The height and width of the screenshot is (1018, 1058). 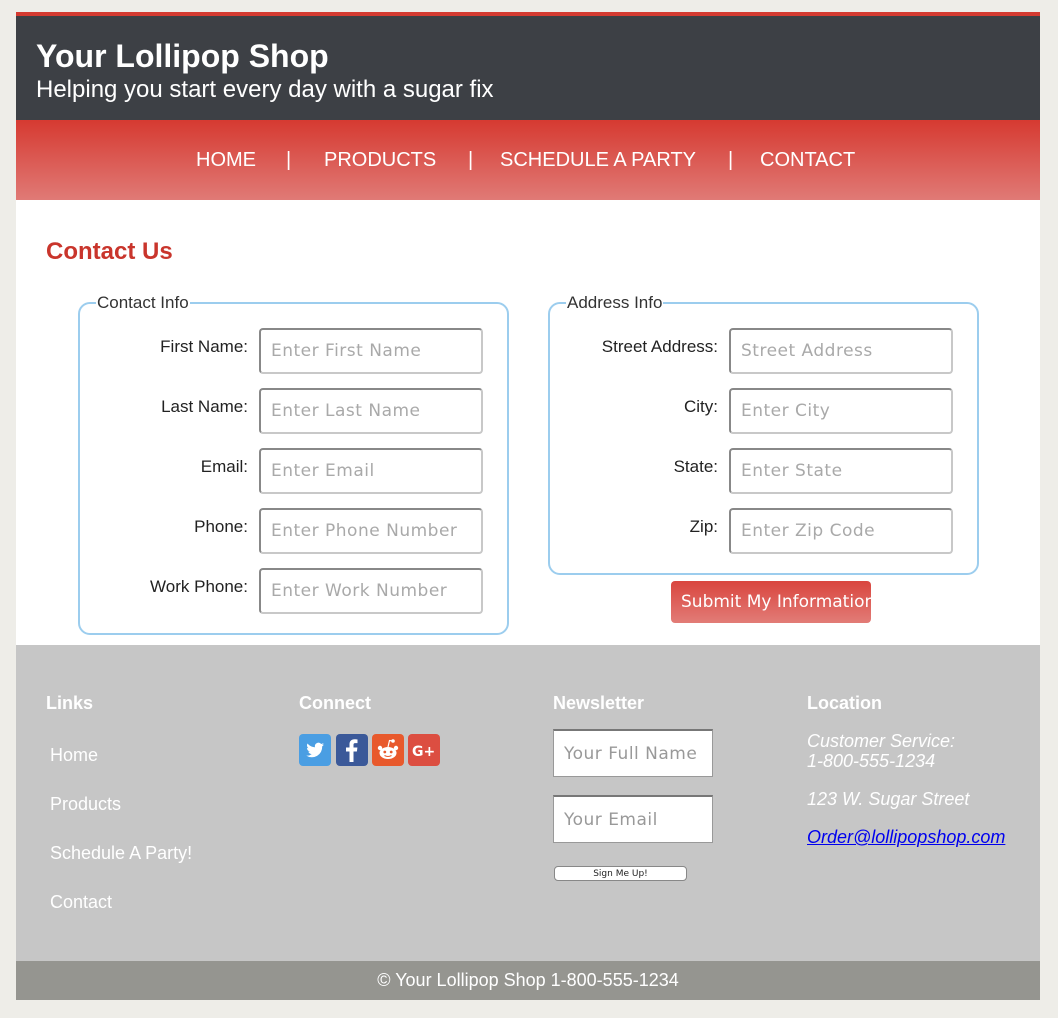 I want to click on work-phone-input, so click(x=371, y=591).